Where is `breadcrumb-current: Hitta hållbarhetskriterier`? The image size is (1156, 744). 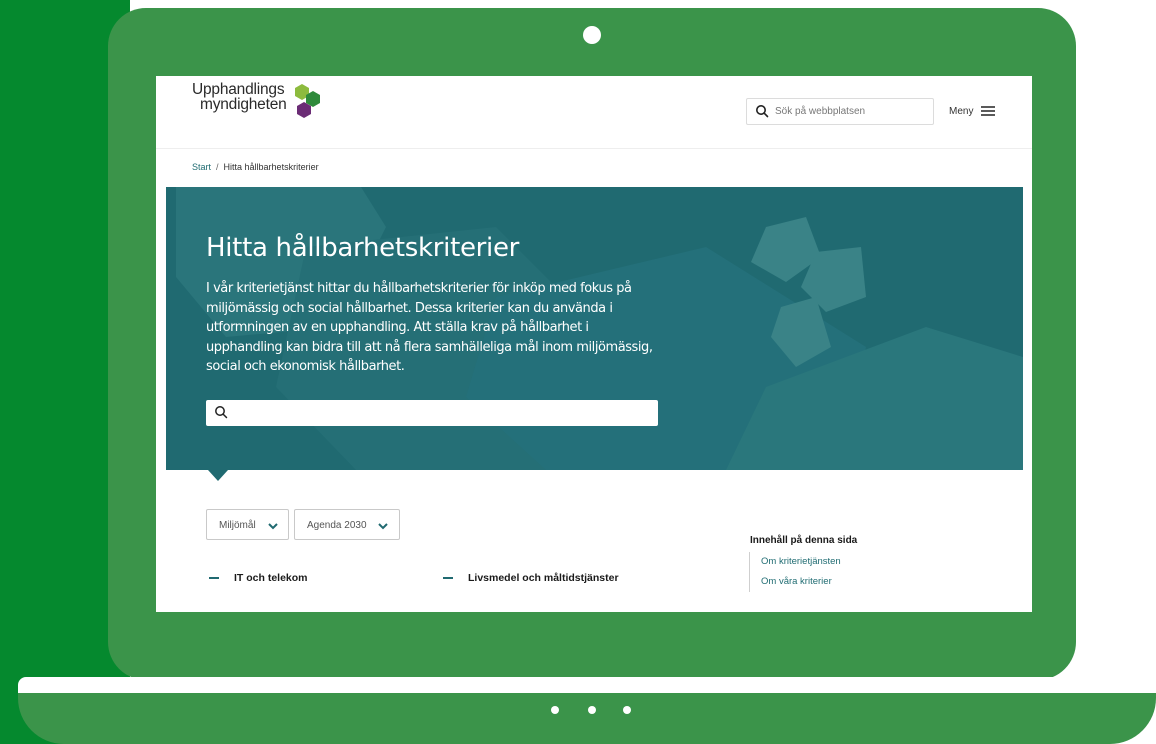
breadcrumb-current: Hitta hållbarhetskriterier is located at coordinates (271, 167).